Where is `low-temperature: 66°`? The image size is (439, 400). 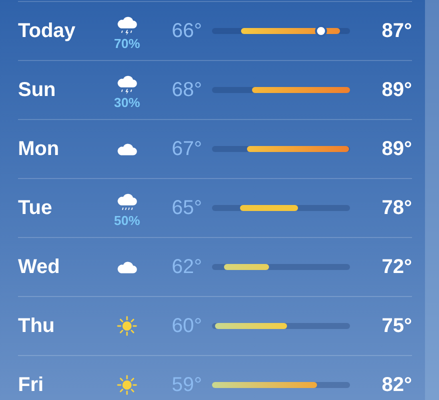 low-temperature: 66° is located at coordinates (186, 31).